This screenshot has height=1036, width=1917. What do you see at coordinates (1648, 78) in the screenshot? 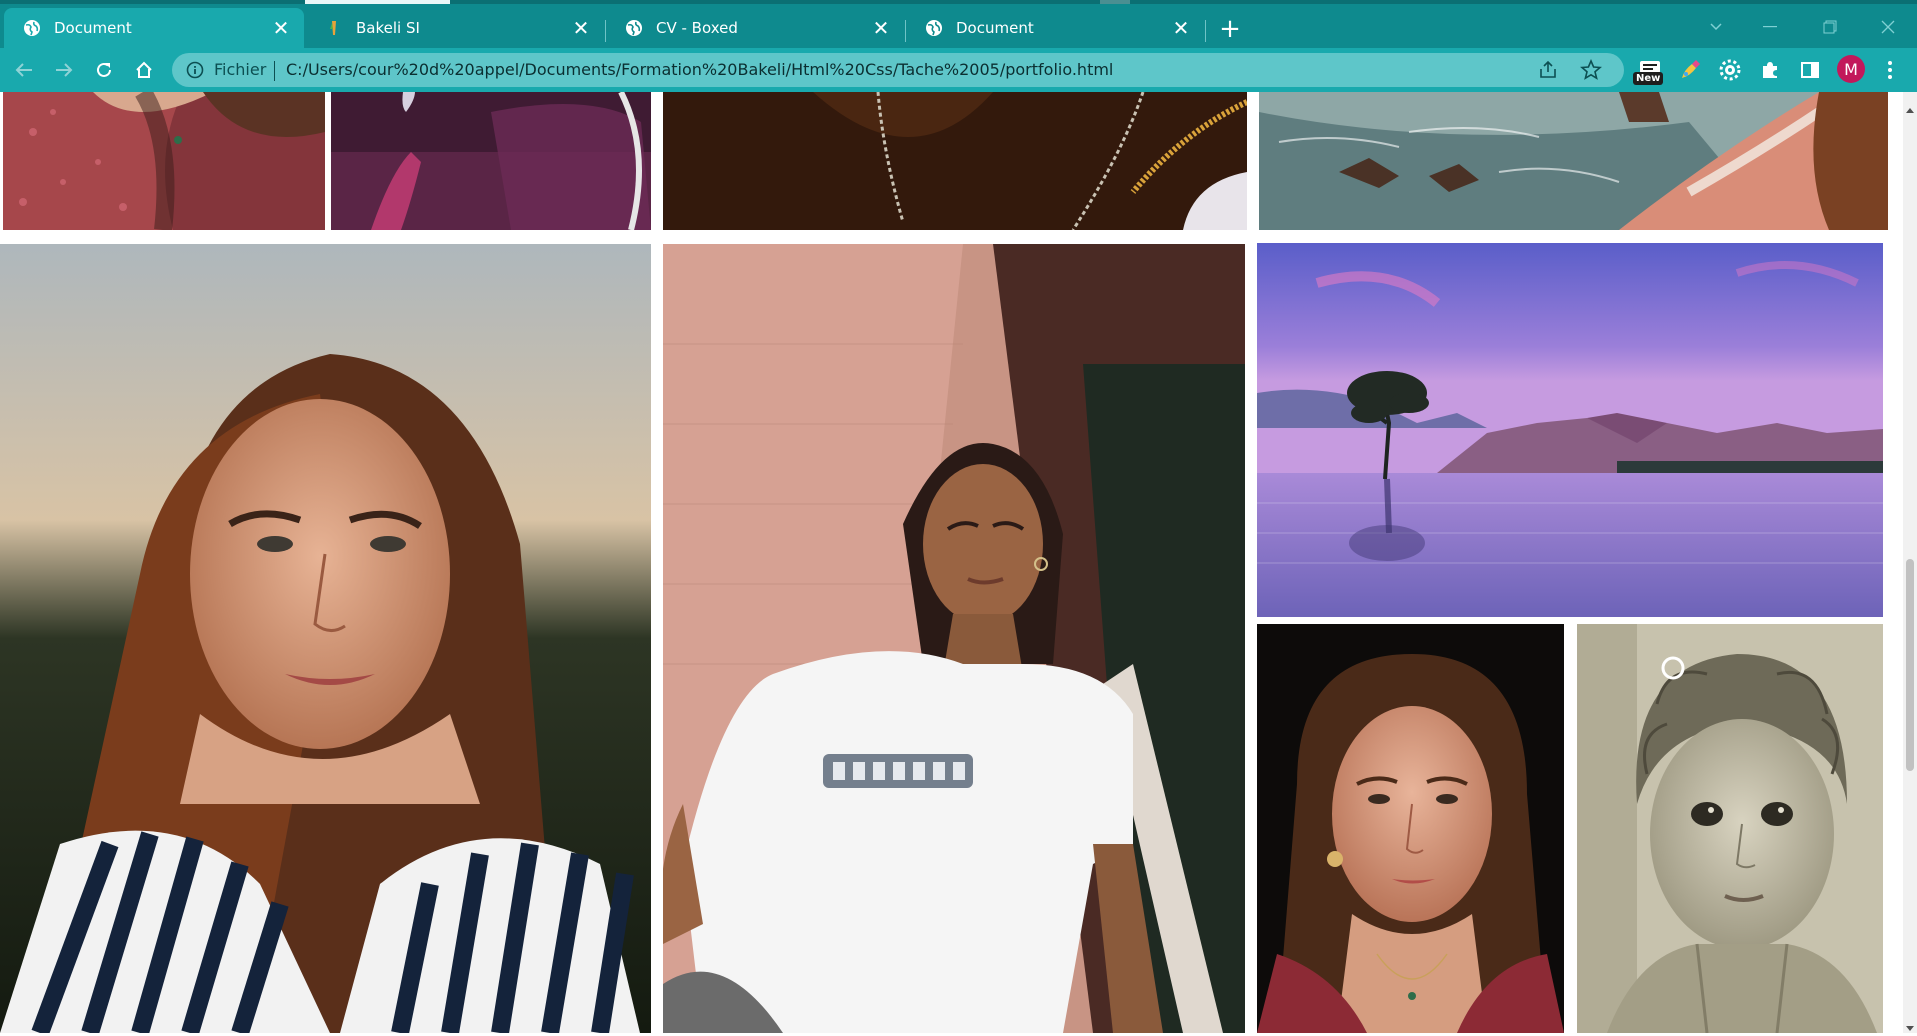
I see `extension-new-badge: New` at bounding box center [1648, 78].